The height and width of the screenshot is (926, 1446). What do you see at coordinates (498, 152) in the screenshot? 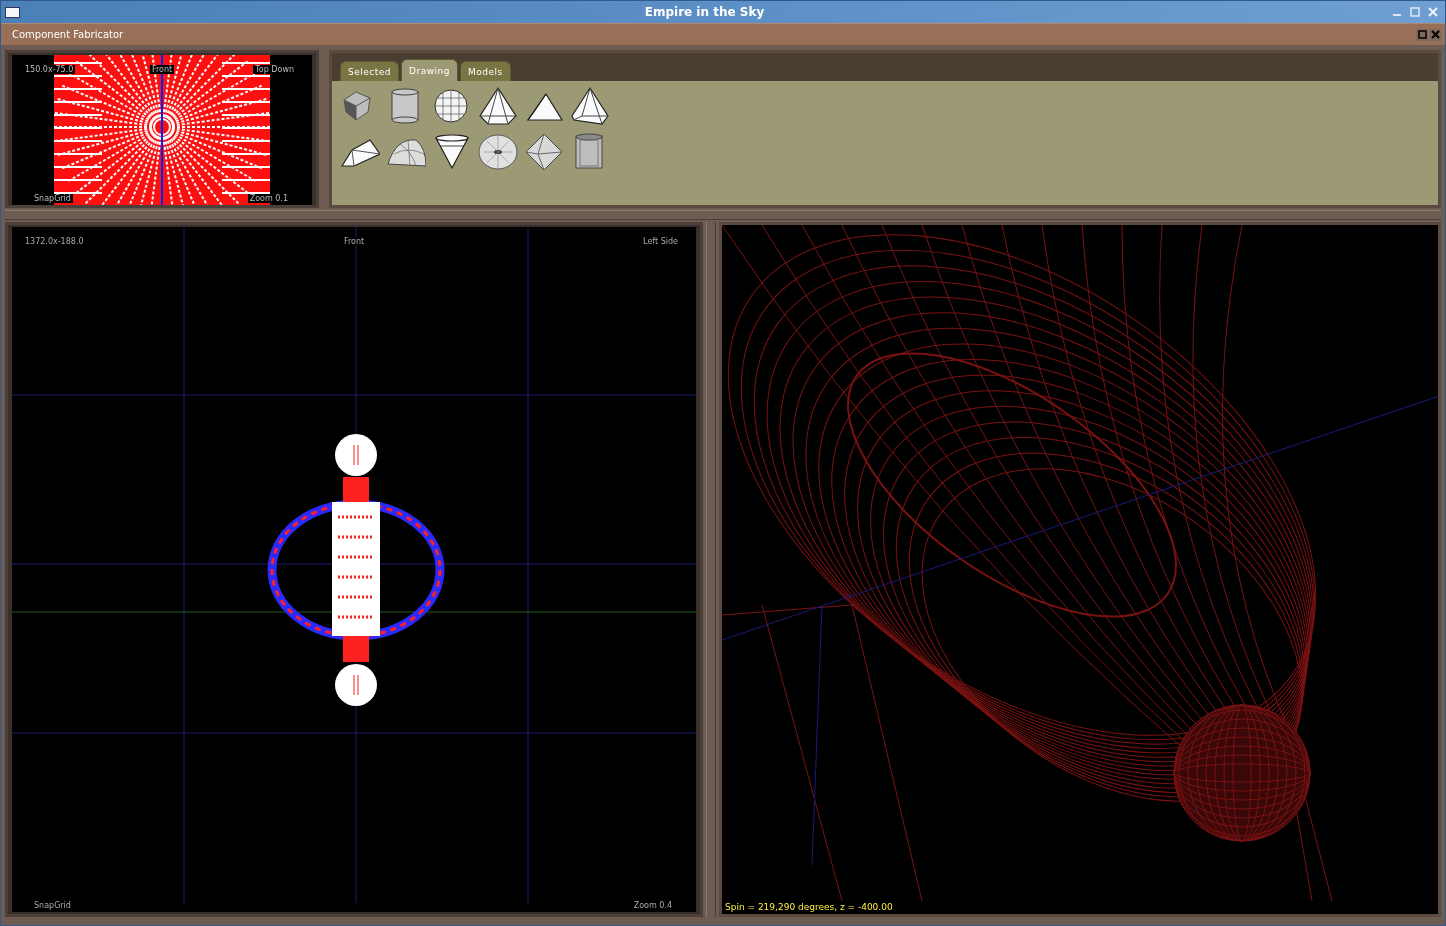
I see `torus-icon` at bounding box center [498, 152].